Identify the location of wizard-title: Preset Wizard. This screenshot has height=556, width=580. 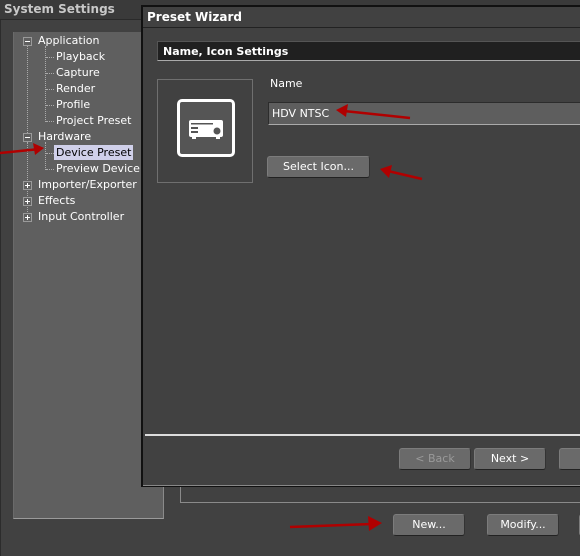
(194, 17).